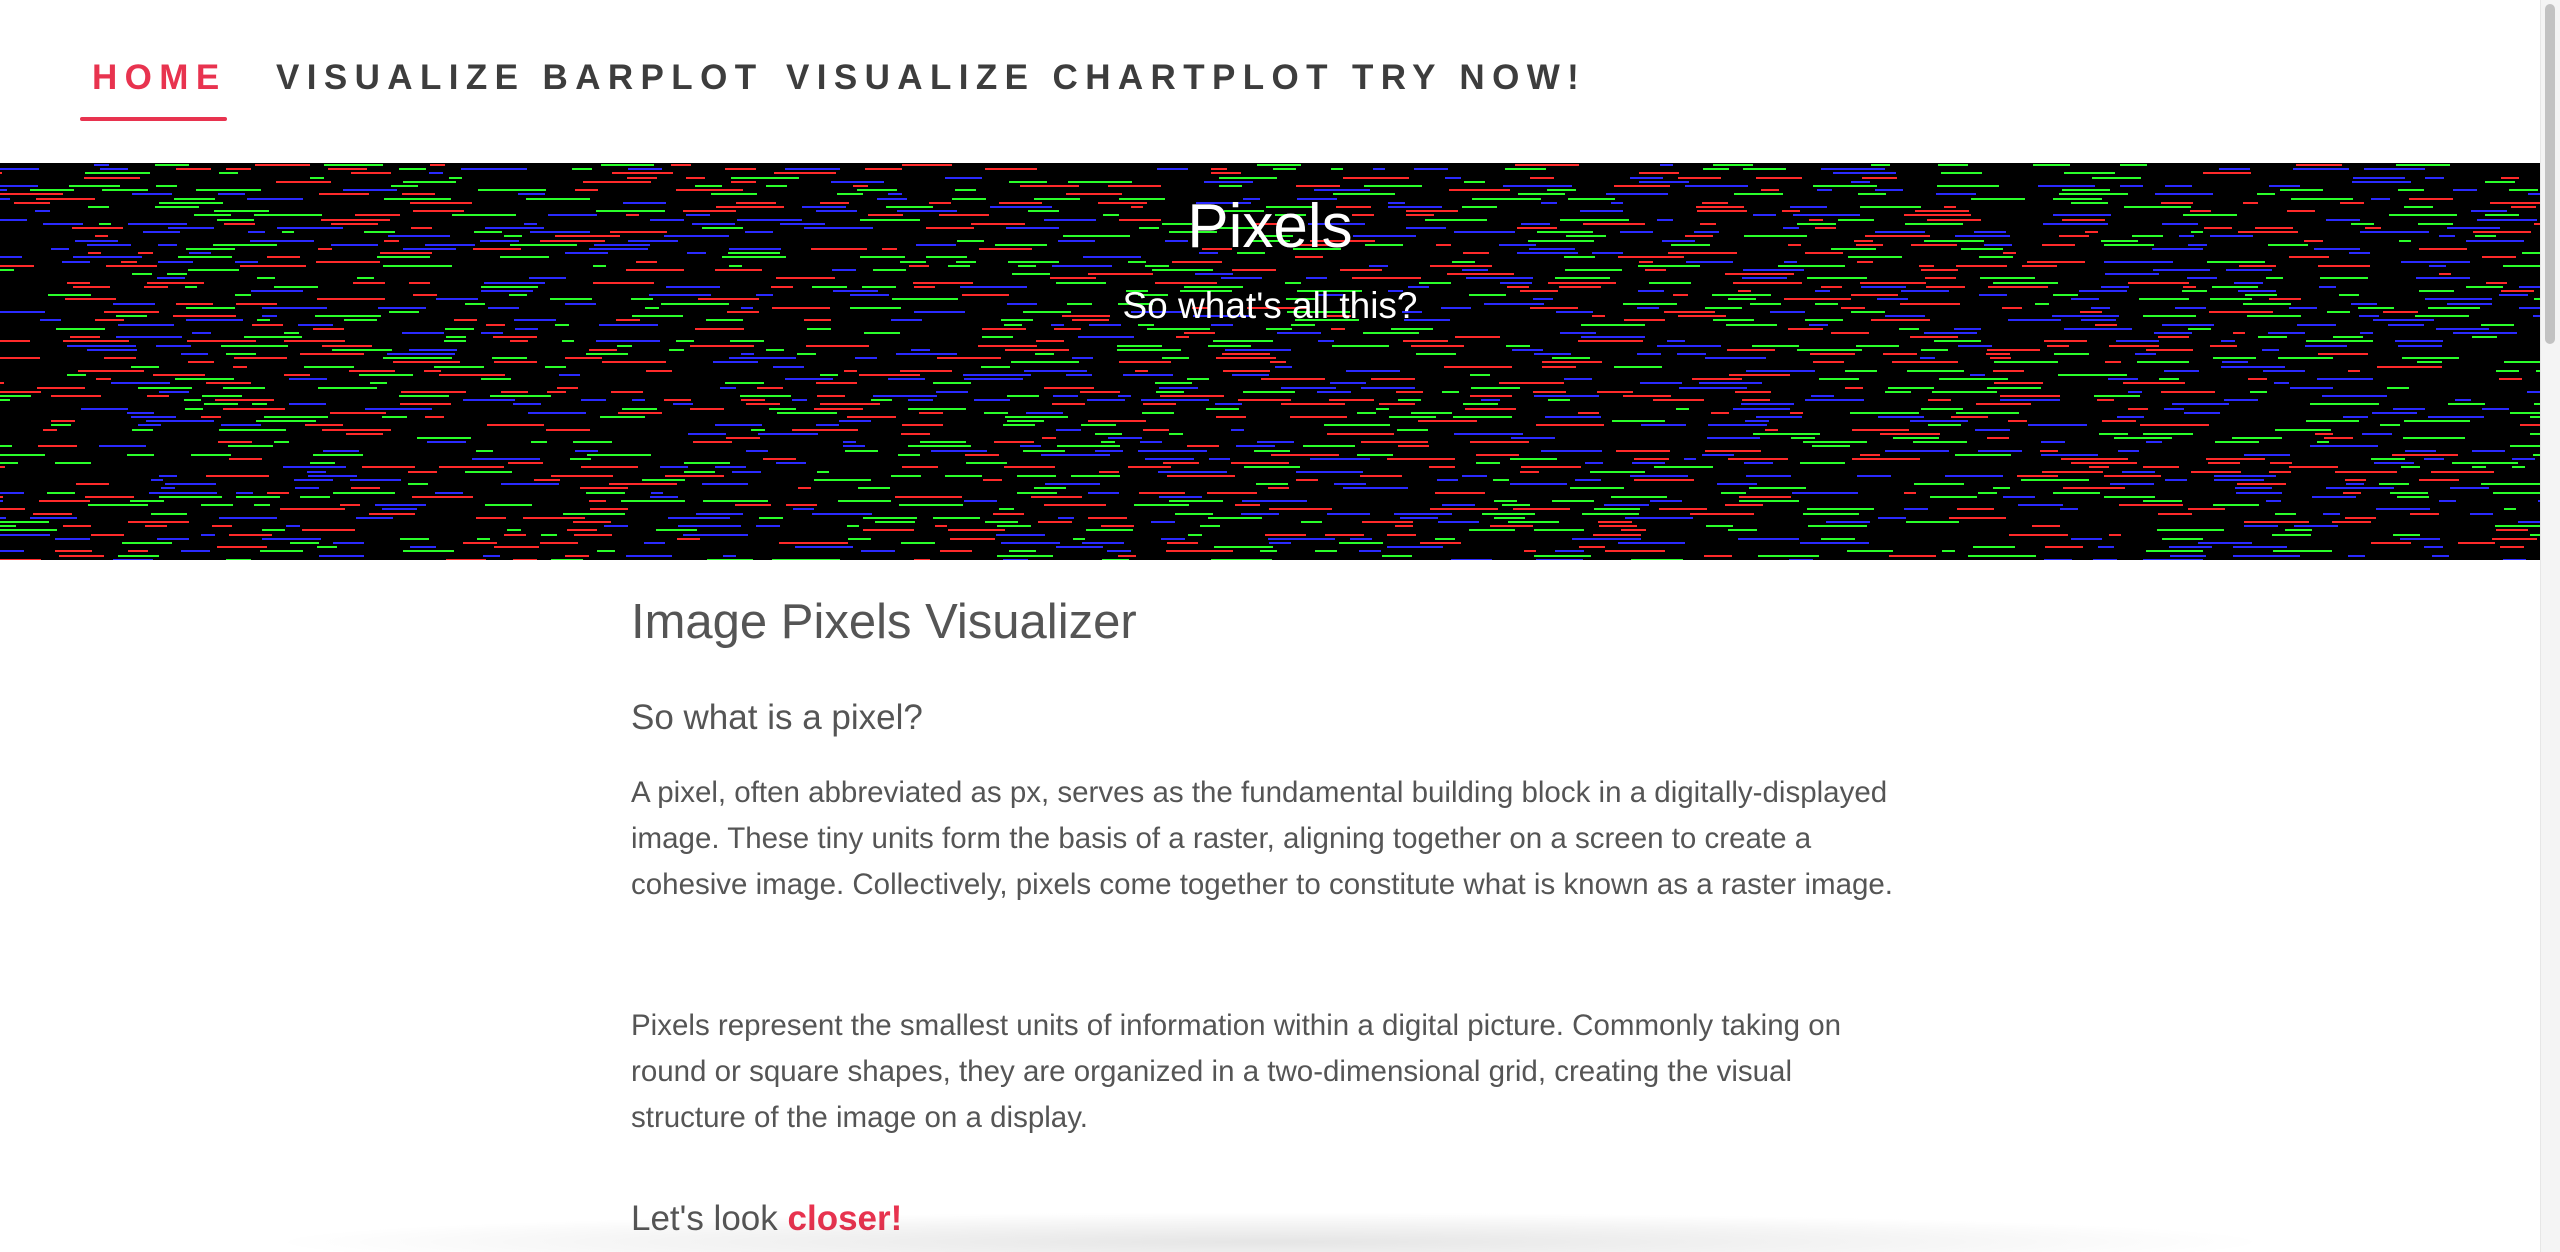 The width and height of the screenshot is (2560, 1252). What do you see at coordinates (519, 78) in the screenshot?
I see `nav-visualize-barplot-link: VISUALIZE BARPLOT` at bounding box center [519, 78].